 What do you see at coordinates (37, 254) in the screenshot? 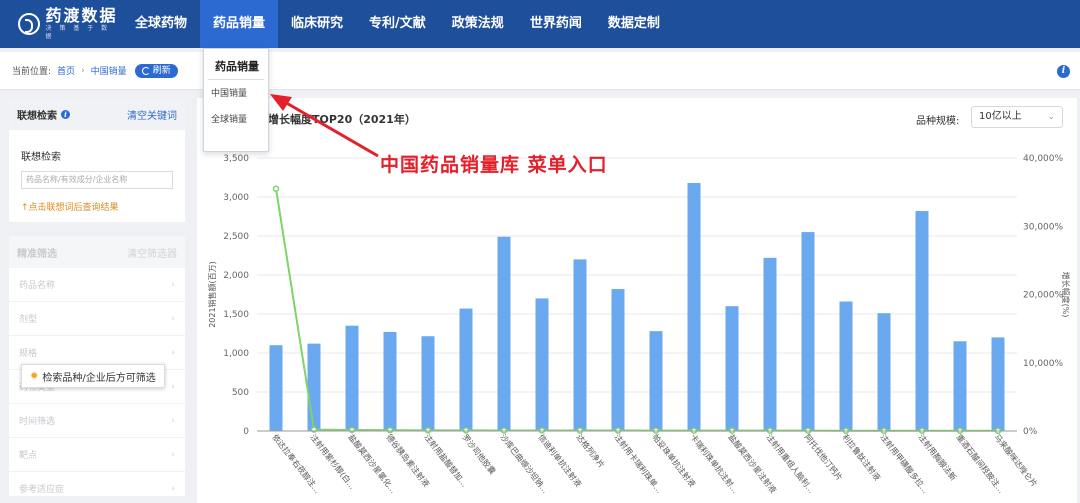
I see `filter-title: 精准筛选` at bounding box center [37, 254].